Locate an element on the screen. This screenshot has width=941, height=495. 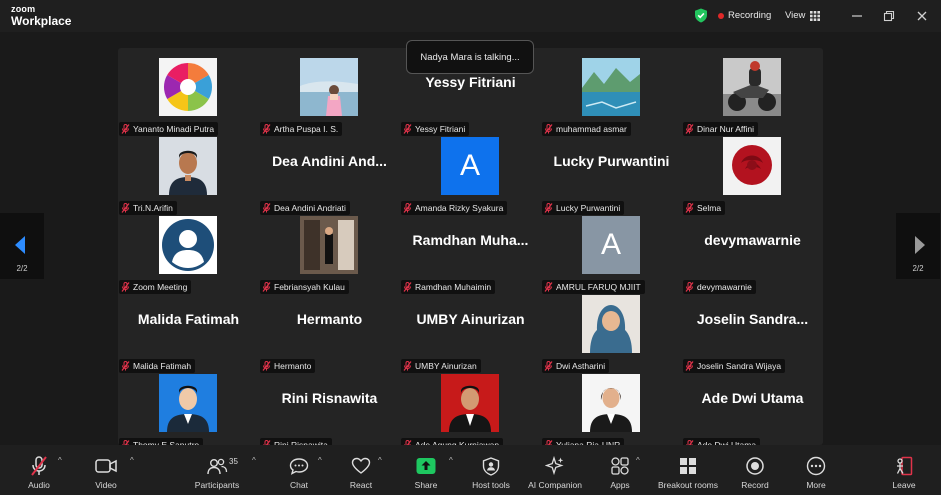
chat-button: Chat is located at coordinates (299, 470).